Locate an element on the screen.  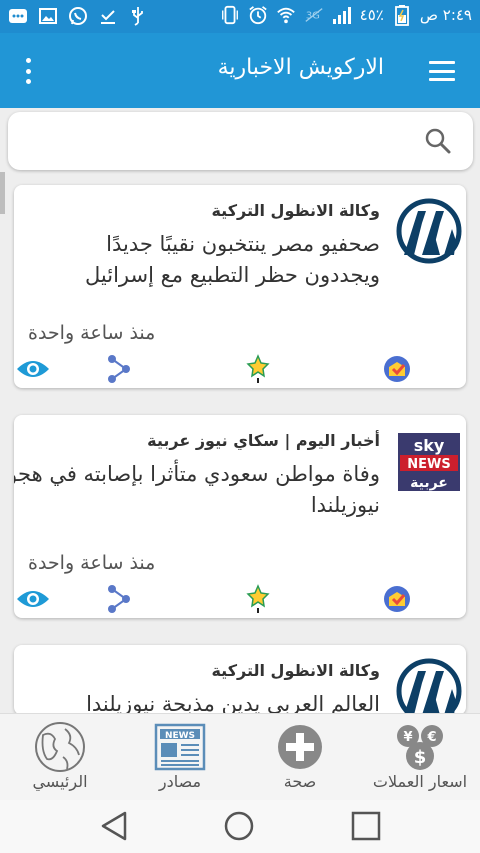
search-icon is located at coordinates (438, 141).